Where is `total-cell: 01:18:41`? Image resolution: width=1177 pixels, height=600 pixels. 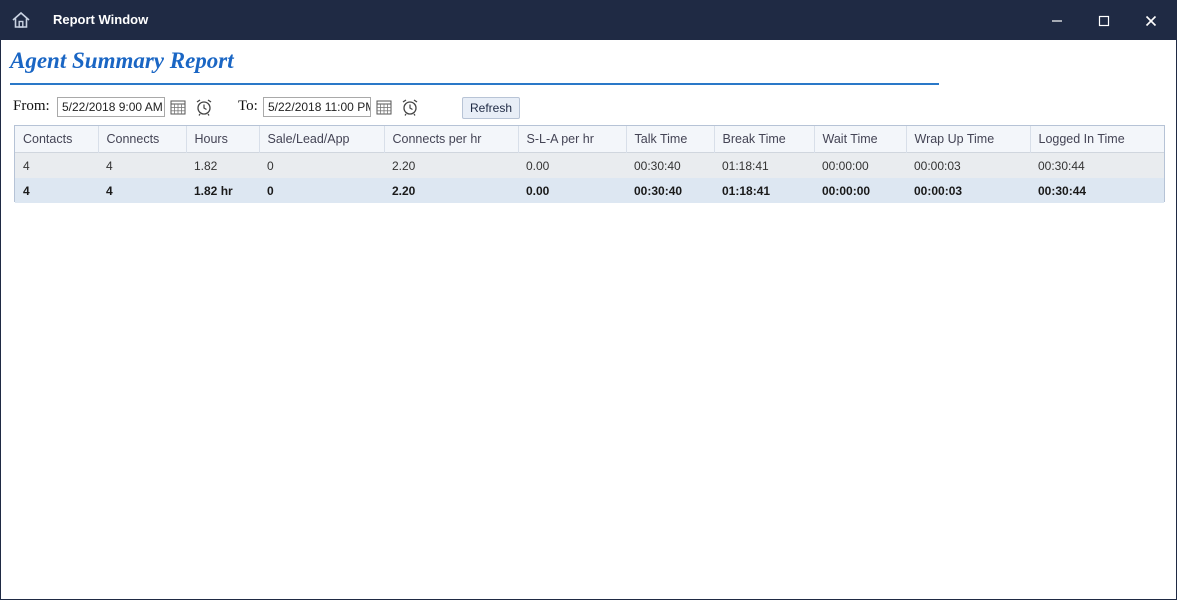 total-cell: 01:18:41 is located at coordinates (764, 190).